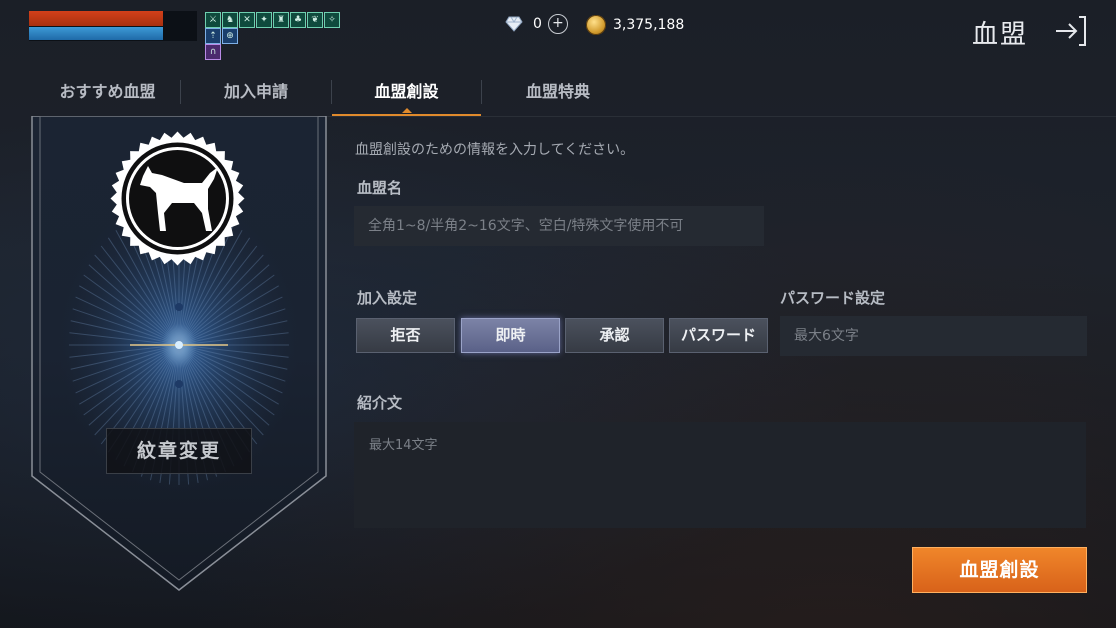  I want to click on arch-buff-icon: ∩, so click(213, 52).